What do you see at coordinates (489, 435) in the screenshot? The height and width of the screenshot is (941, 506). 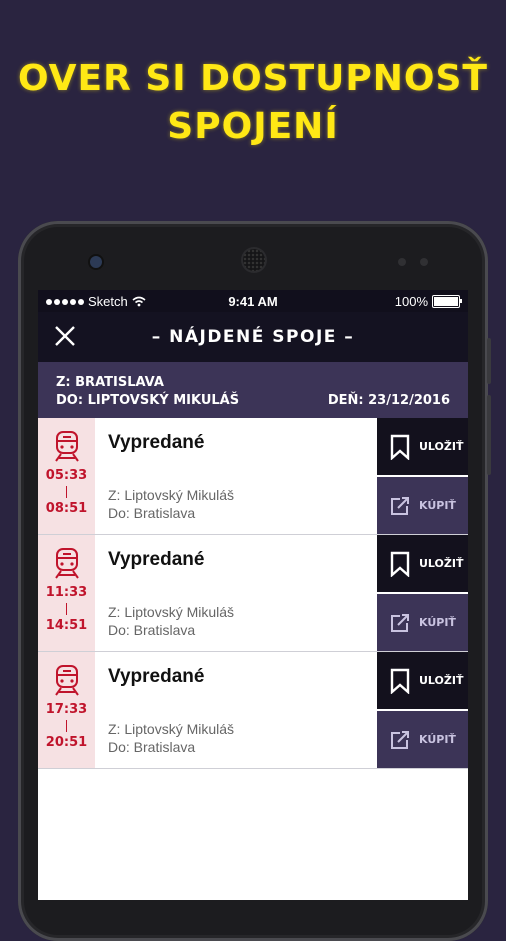 I see `phone-volume-button` at bounding box center [489, 435].